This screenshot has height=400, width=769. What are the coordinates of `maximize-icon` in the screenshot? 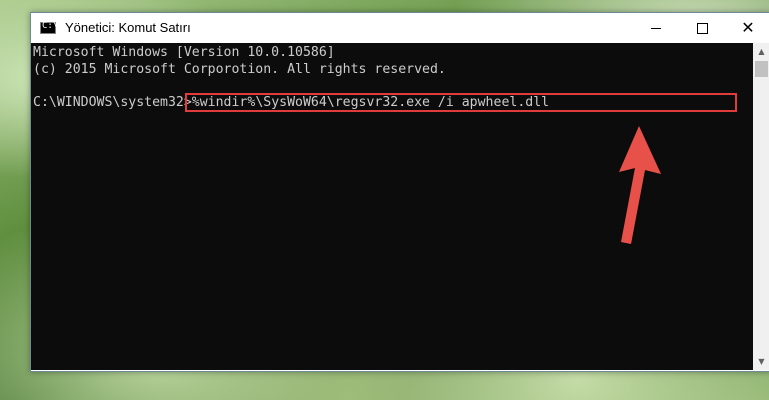 It's located at (702, 28).